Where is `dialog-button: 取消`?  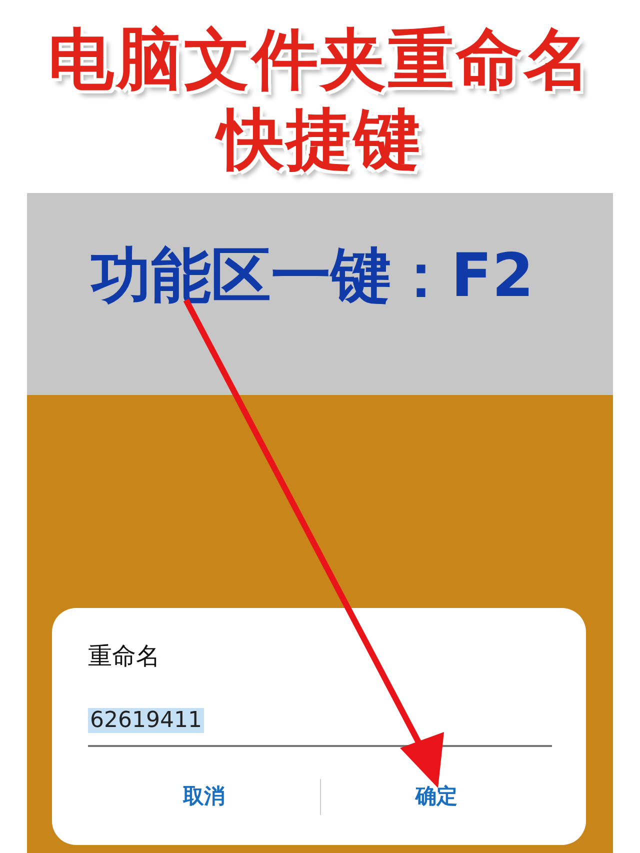
dialog-button: 取消 is located at coordinates (203, 796).